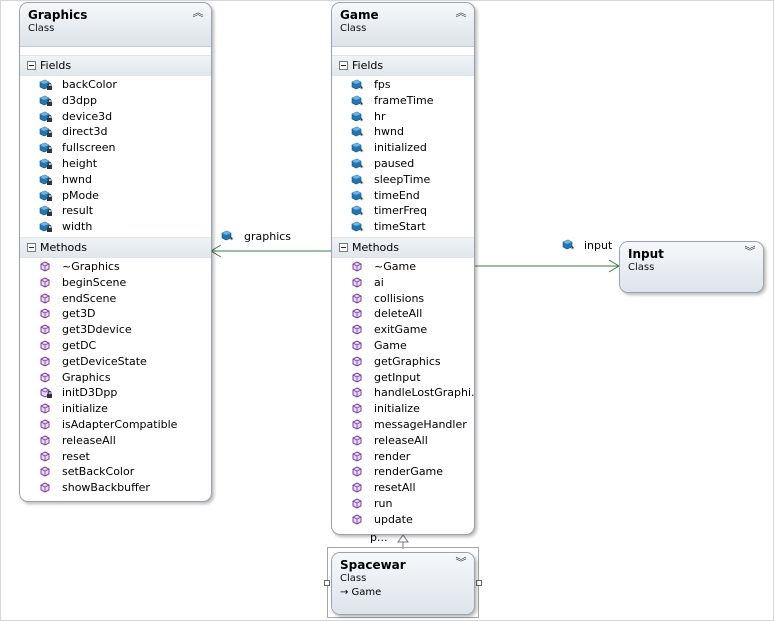  What do you see at coordinates (46, 117) in the screenshot?
I see `private-field-icon` at bounding box center [46, 117].